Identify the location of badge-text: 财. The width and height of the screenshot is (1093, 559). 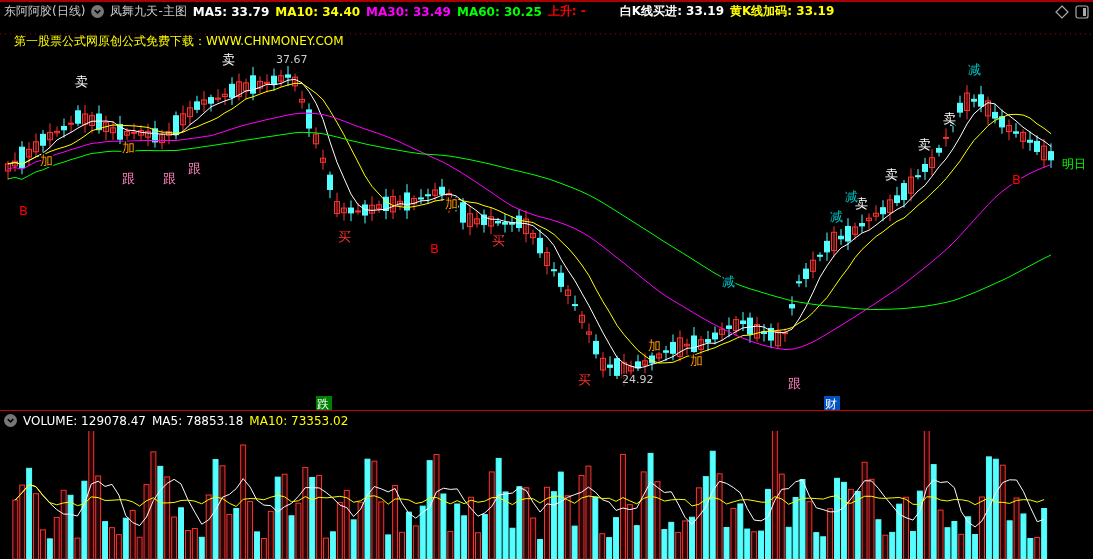
(831, 403).